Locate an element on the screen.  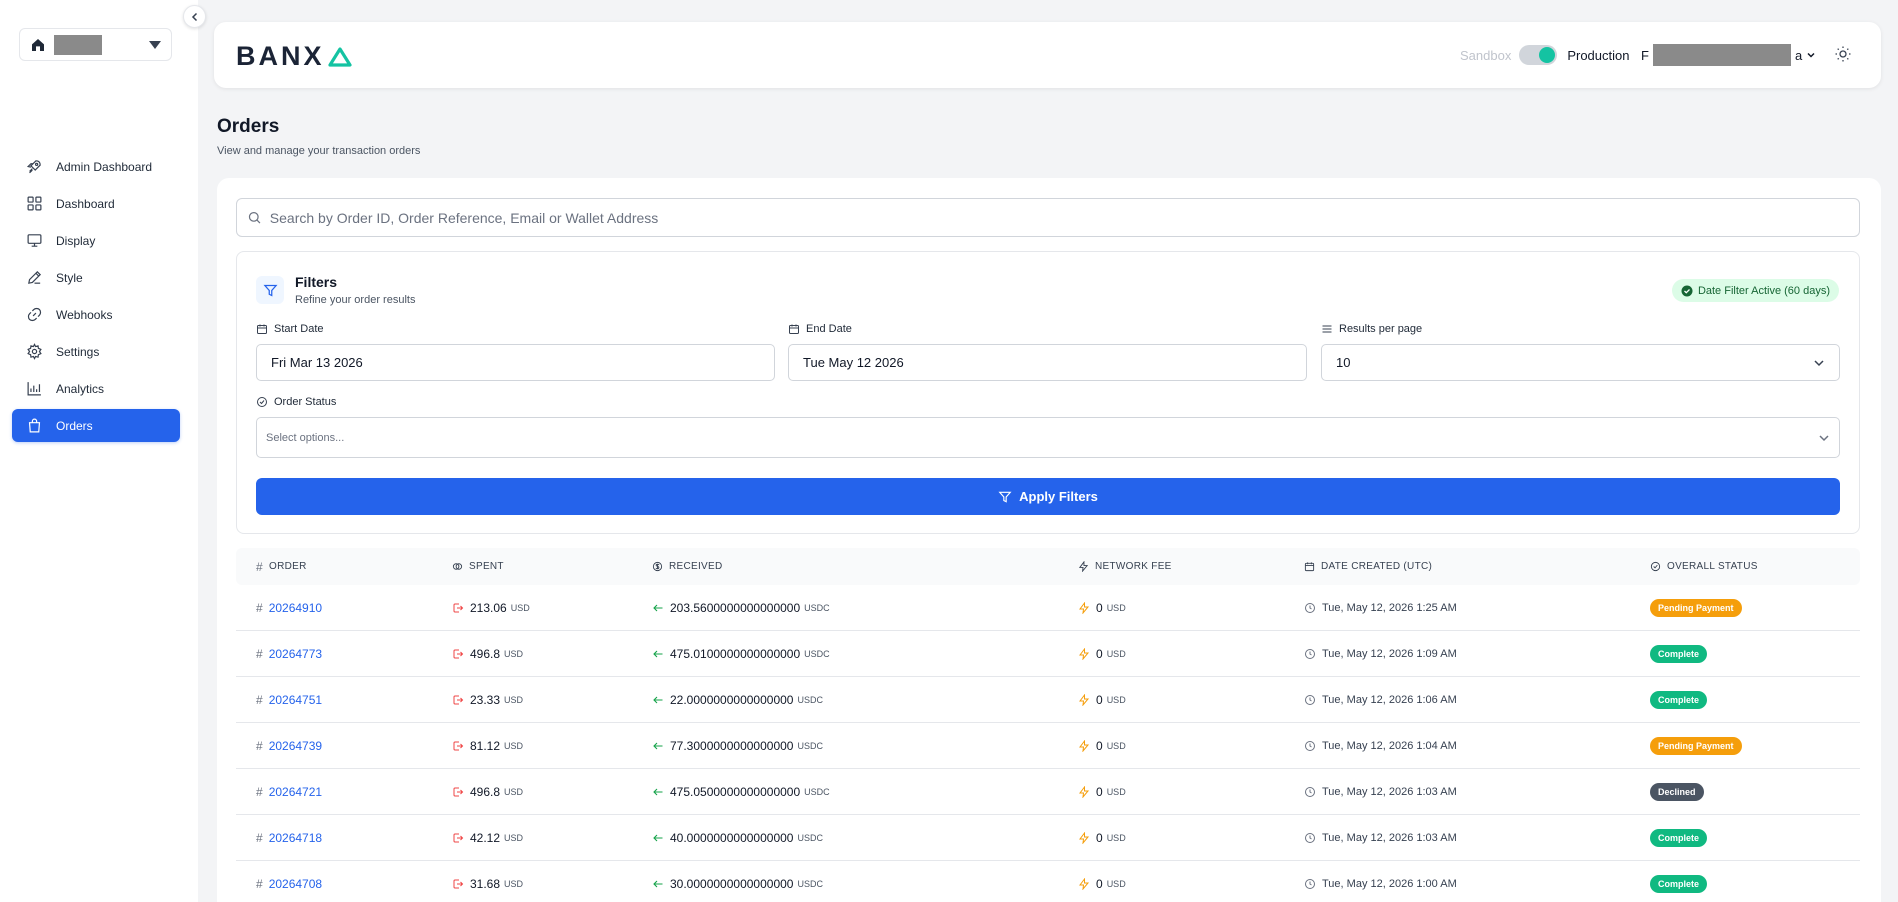
chevron-left-icon is located at coordinates (194, 16).